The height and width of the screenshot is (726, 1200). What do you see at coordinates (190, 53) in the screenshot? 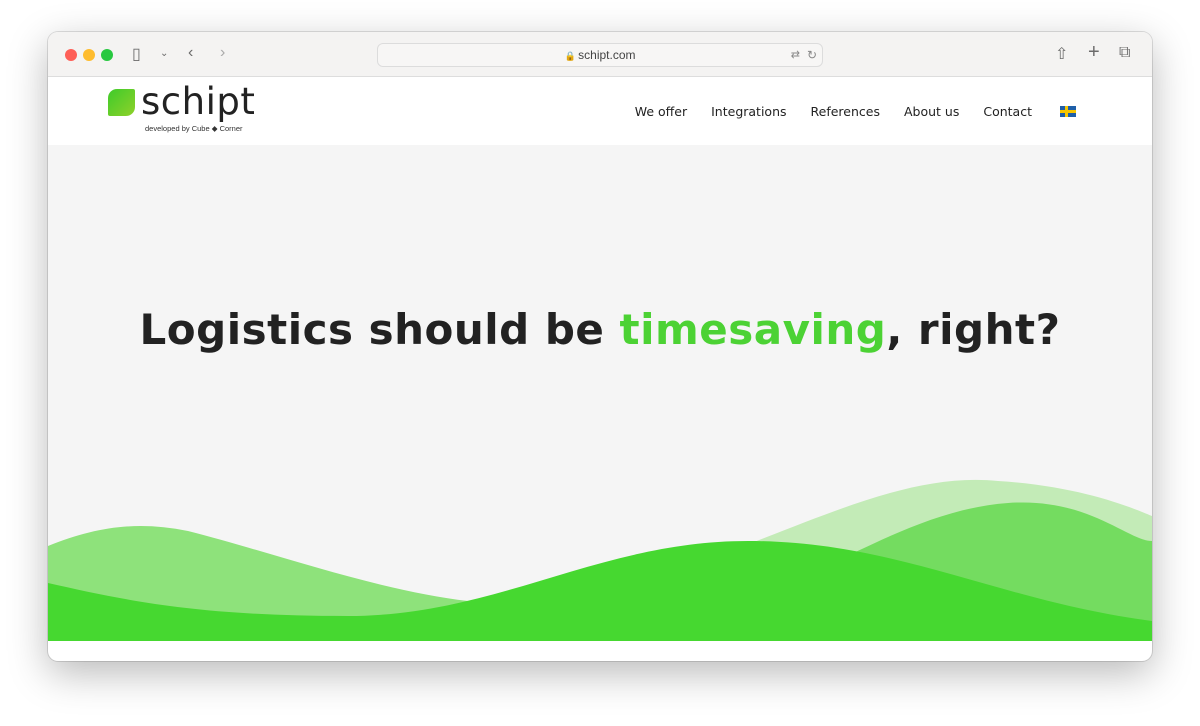
I see `back-icon: ‹` at bounding box center [190, 53].